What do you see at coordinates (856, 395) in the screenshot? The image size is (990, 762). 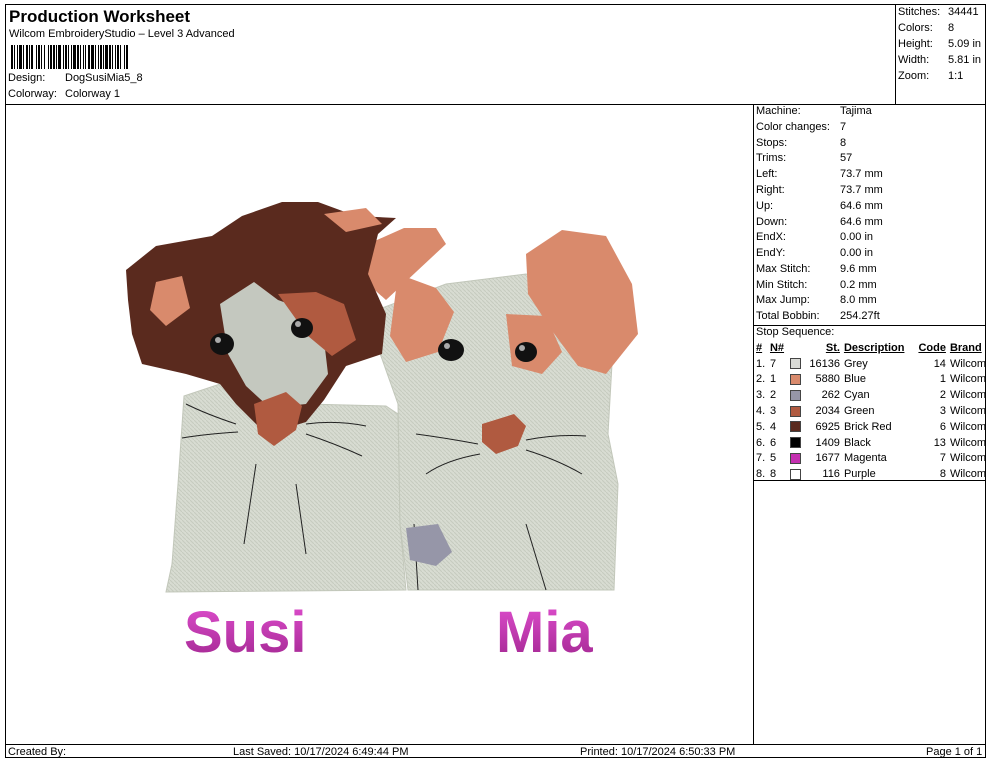 I see `seq-description: Cyan` at bounding box center [856, 395].